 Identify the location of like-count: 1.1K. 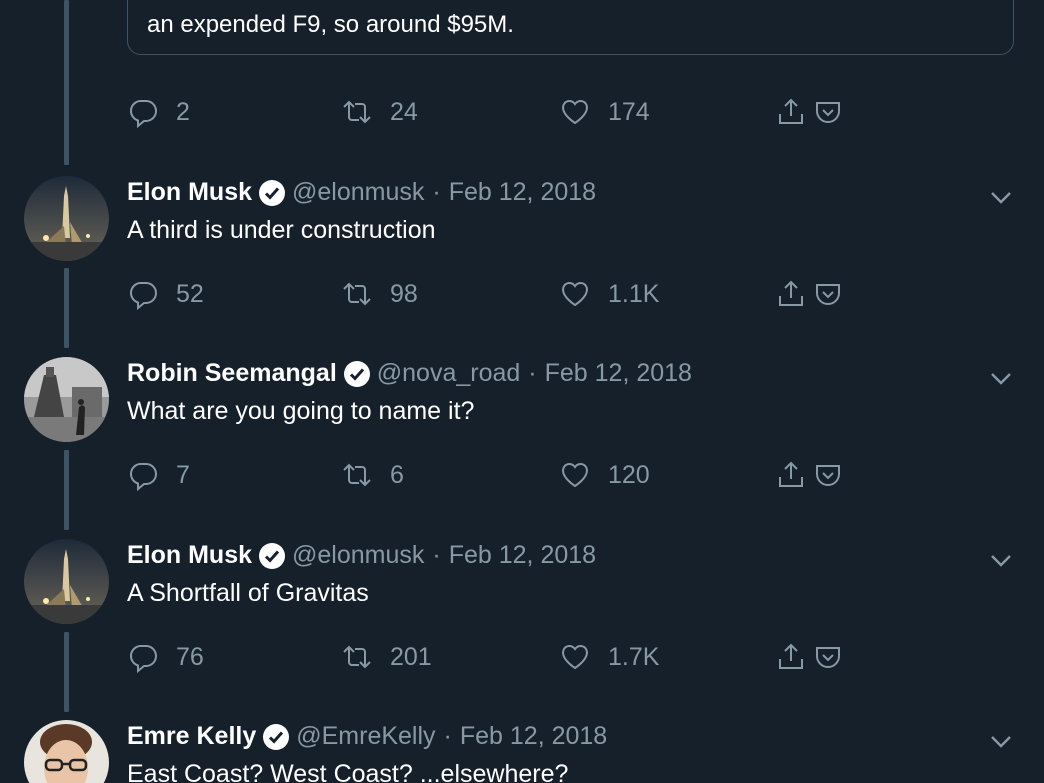
(634, 293).